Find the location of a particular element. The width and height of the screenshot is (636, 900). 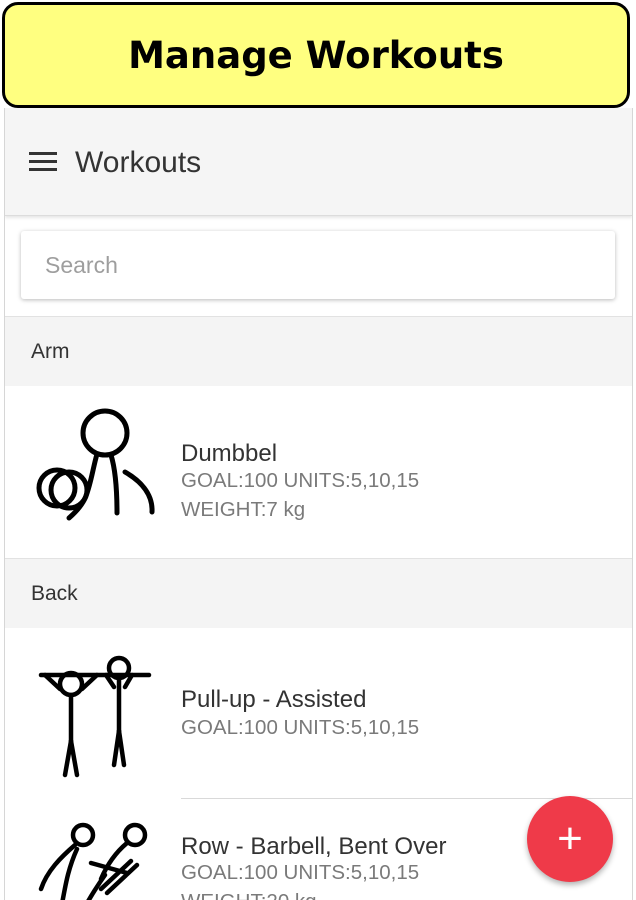

barbell-row-exercise-icon is located at coordinates (93, 861).